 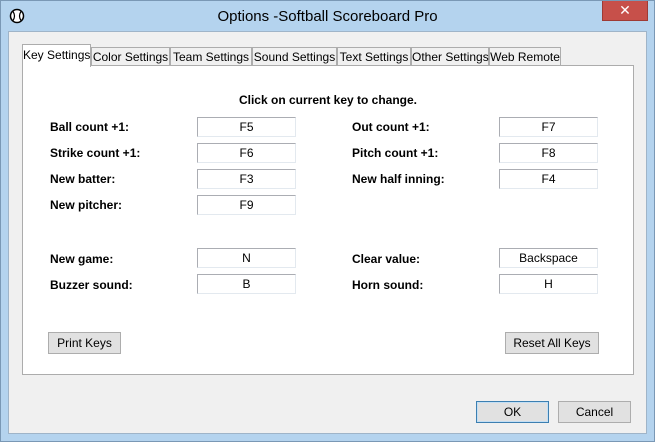 I want to click on out-count-label: Out count +1:, so click(x=391, y=127).